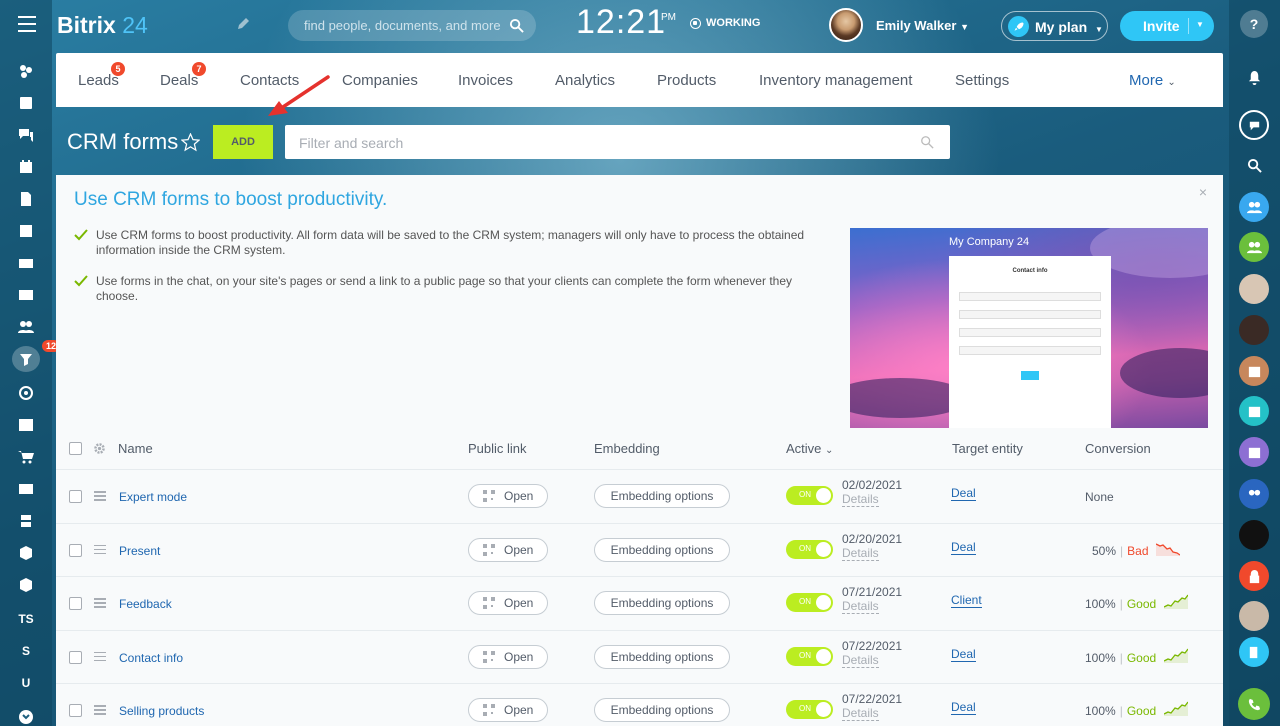  Describe the element at coordinates (1118, 448) in the screenshot. I see `column-conversion: Conversion` at that location.